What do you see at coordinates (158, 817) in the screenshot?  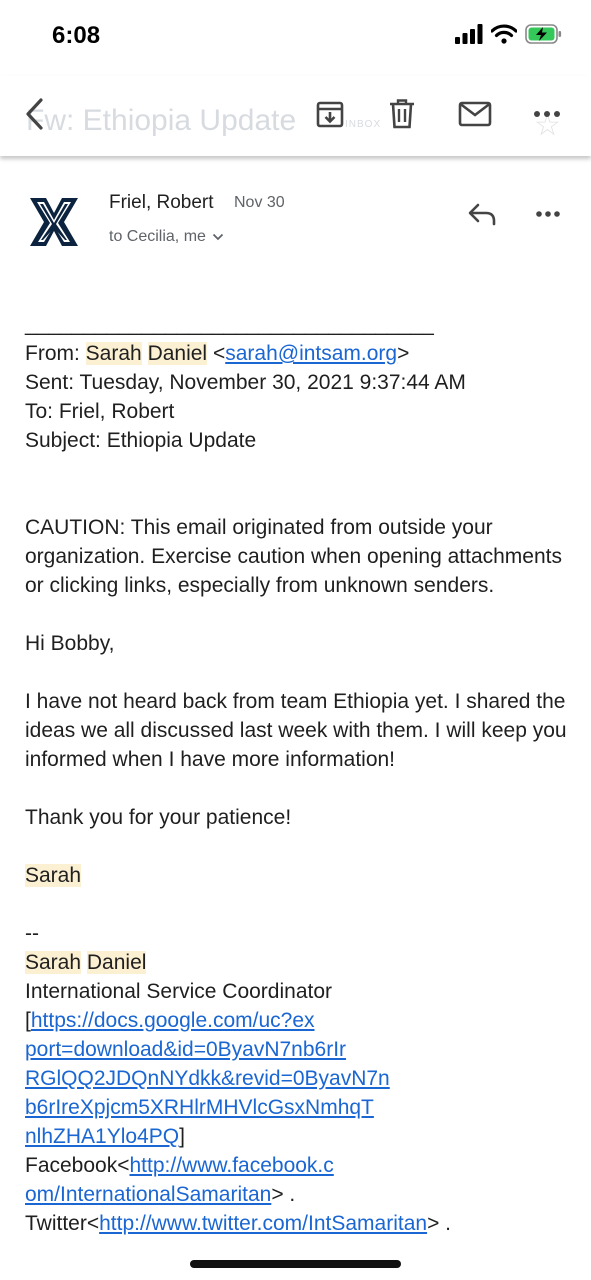 I see `thanks-line: Thank you for your patience!` at bounding box center [158, 817].